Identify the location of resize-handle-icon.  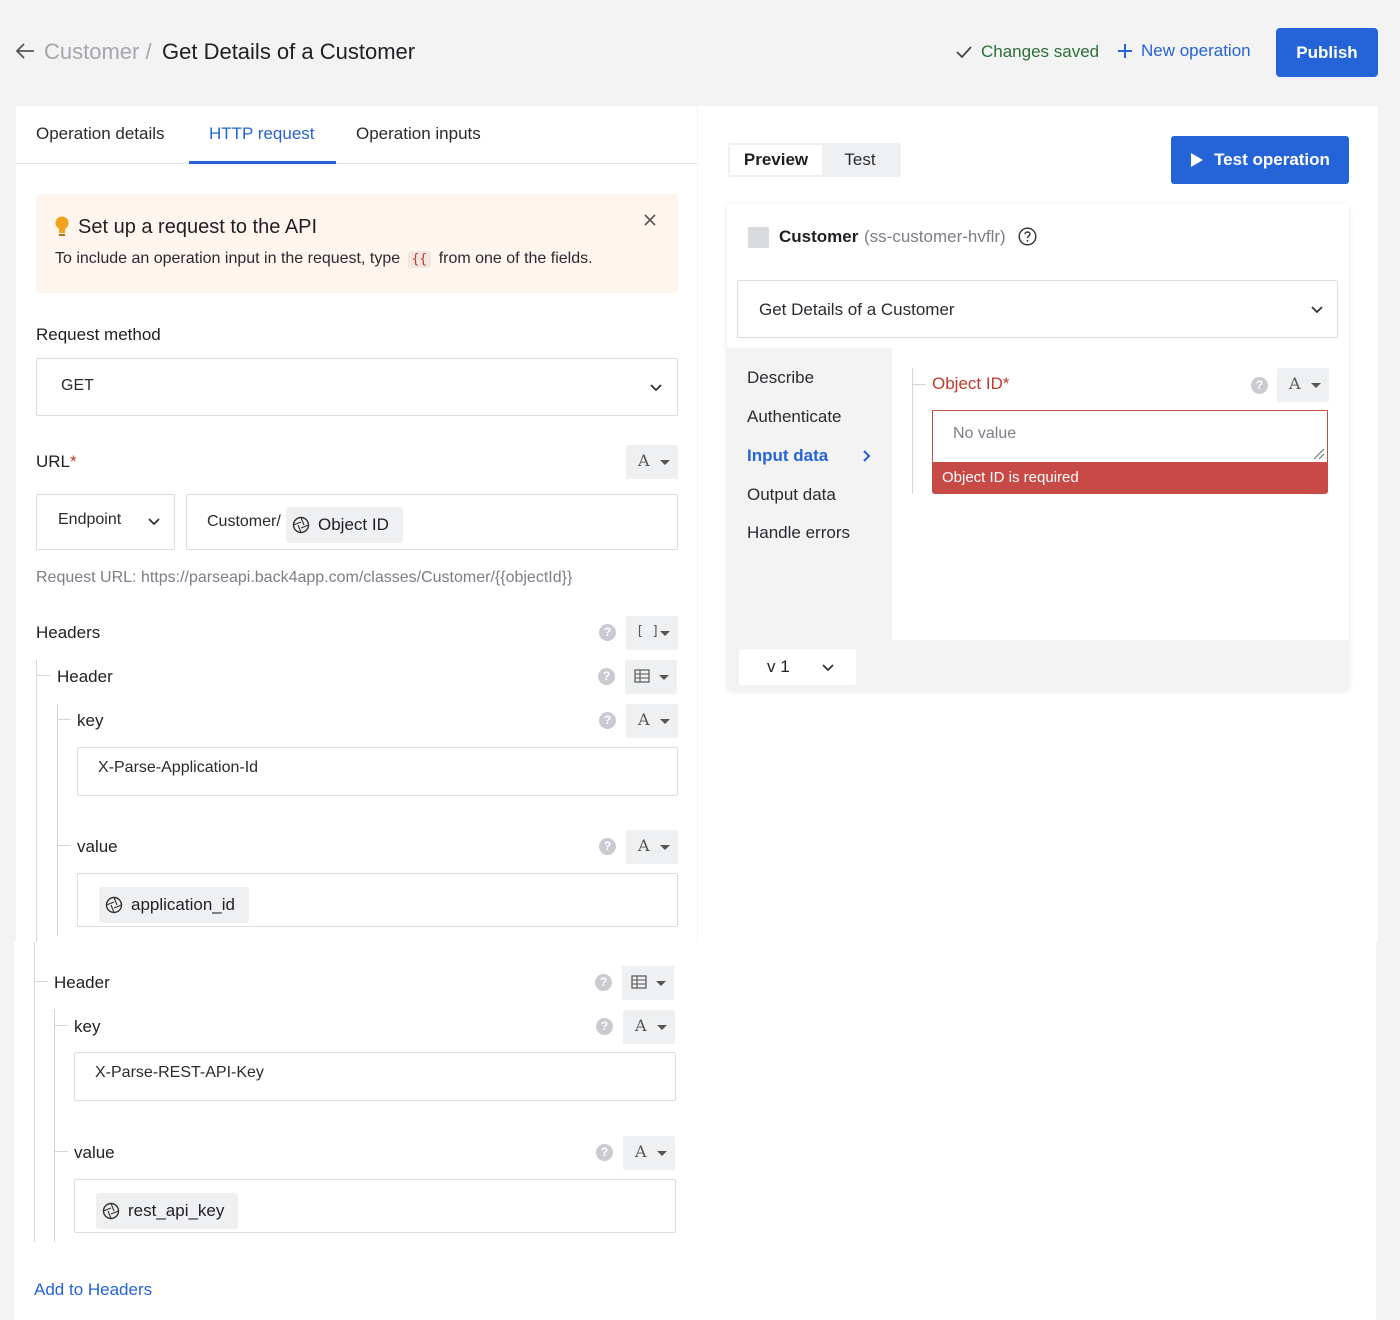
(1319, 454).